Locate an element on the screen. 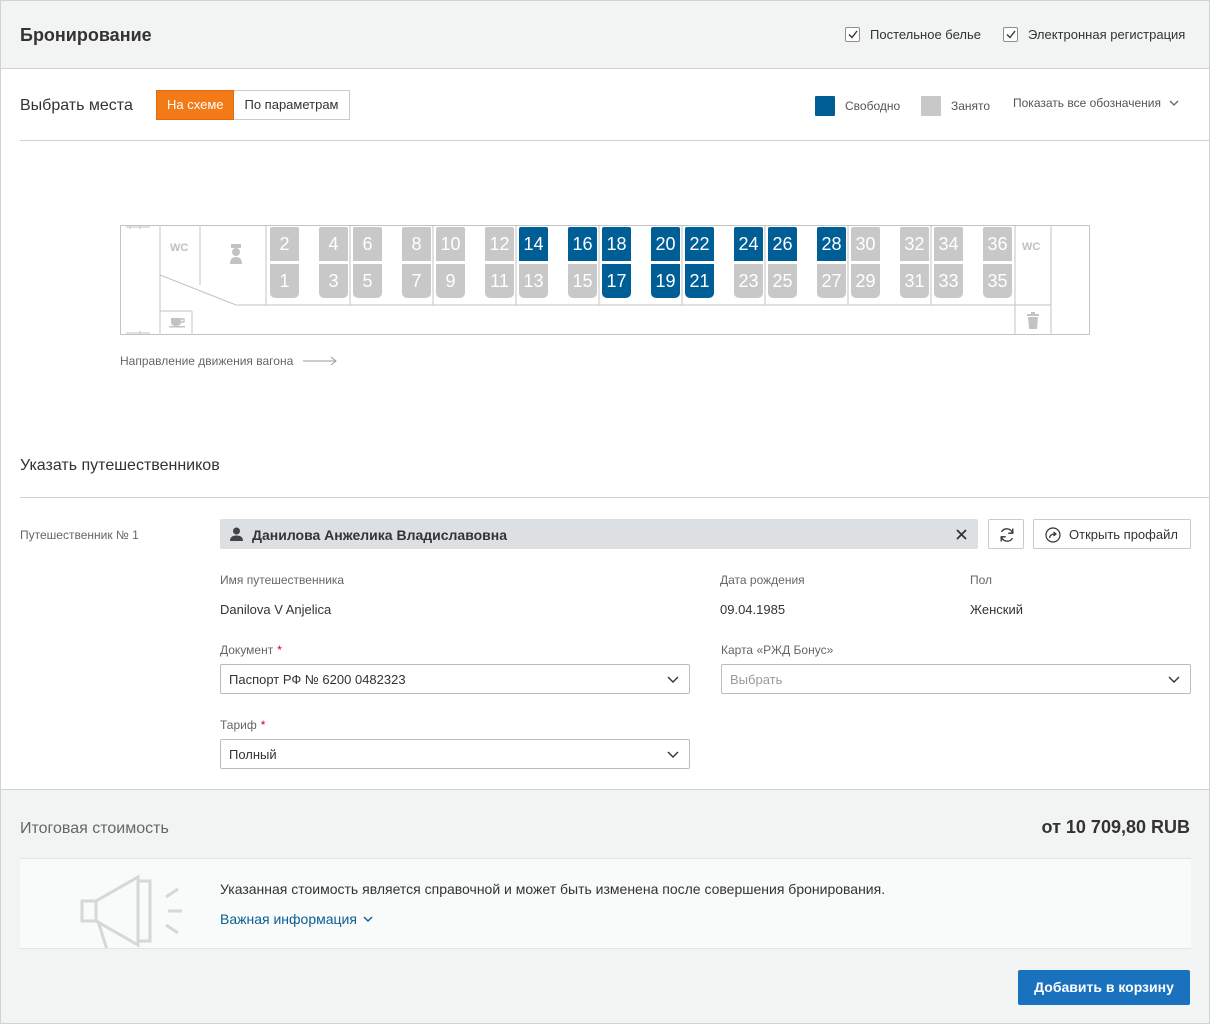 The height and width of the screenshot is (1024, 1210). tariff-select: Полный is located at coordinates (455, 754).